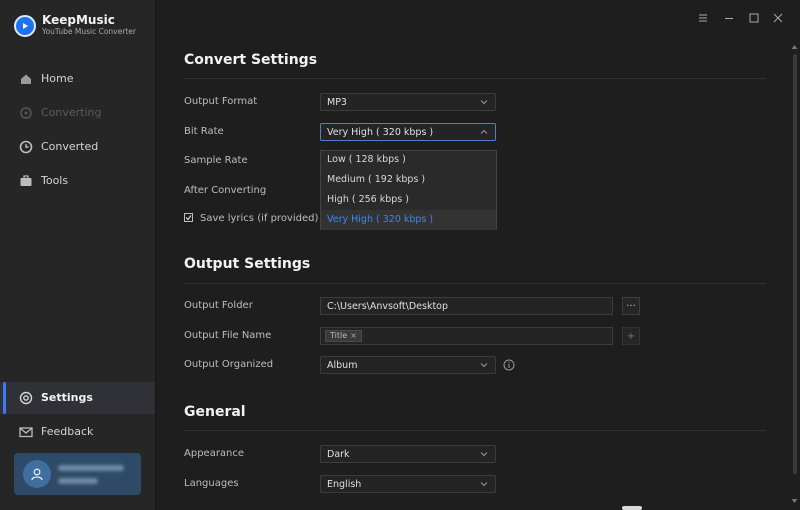  What do you see at coordinates (225, 190) in the screenshot?
I see `after-converting-label: After Converting` at bounding box center [225, 190].